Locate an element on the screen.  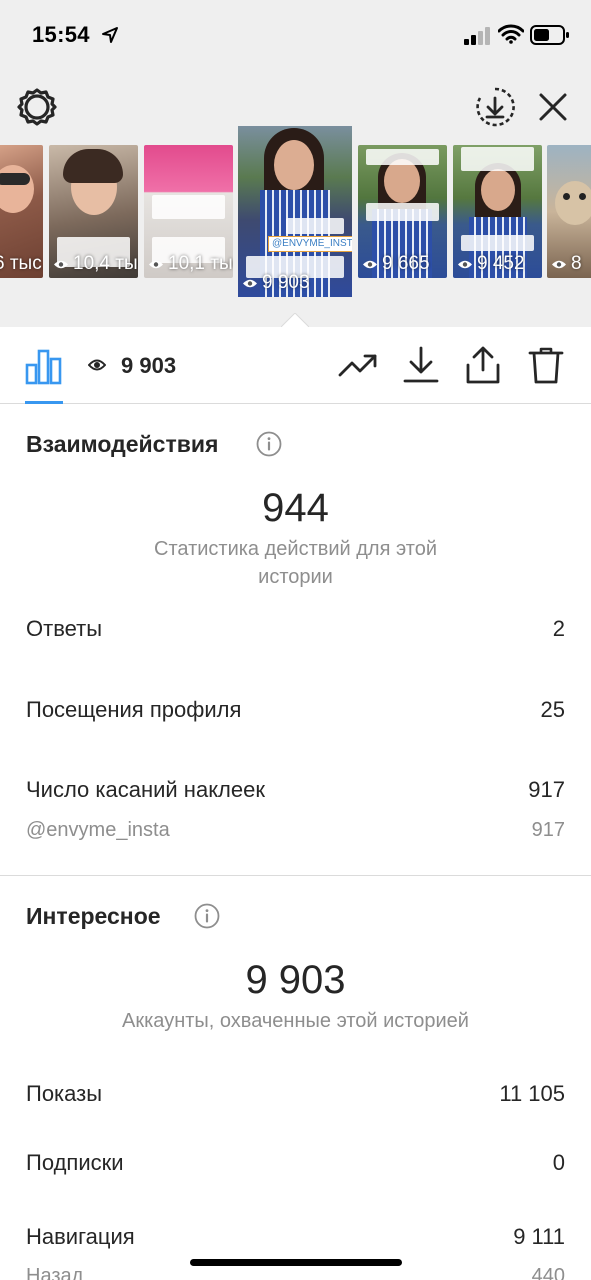
story-thumbnail: 9 665 is located at coordinates (402, 211).